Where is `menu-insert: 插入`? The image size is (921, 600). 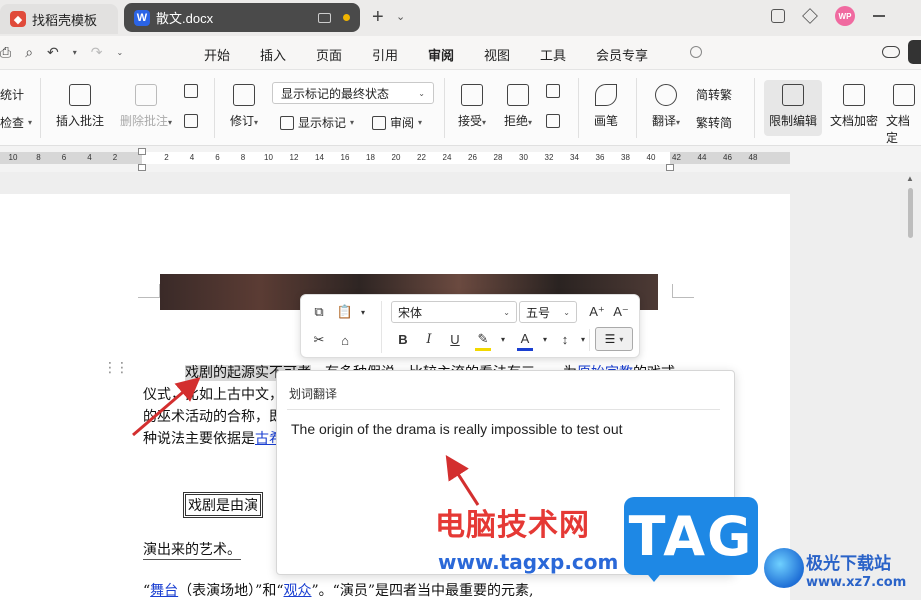 menu-insert: 插入 is located at coordinates (273, 54).